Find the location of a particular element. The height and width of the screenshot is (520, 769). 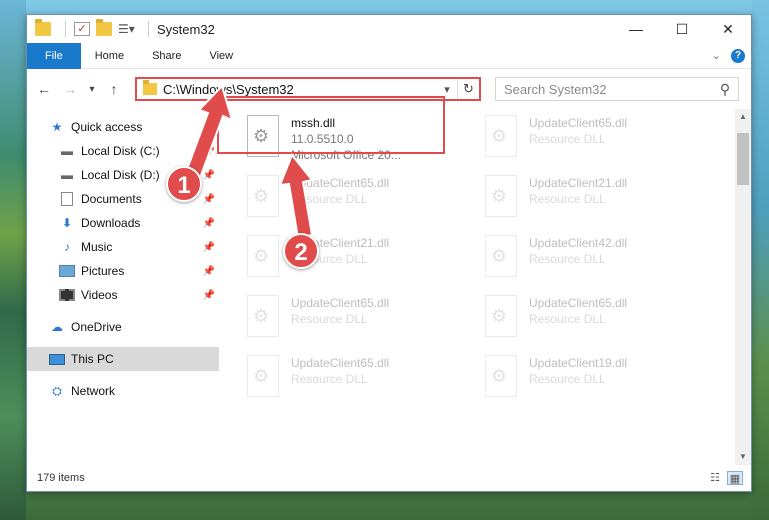

sidebar-item-label: Network is located at coordinates (93, 391).